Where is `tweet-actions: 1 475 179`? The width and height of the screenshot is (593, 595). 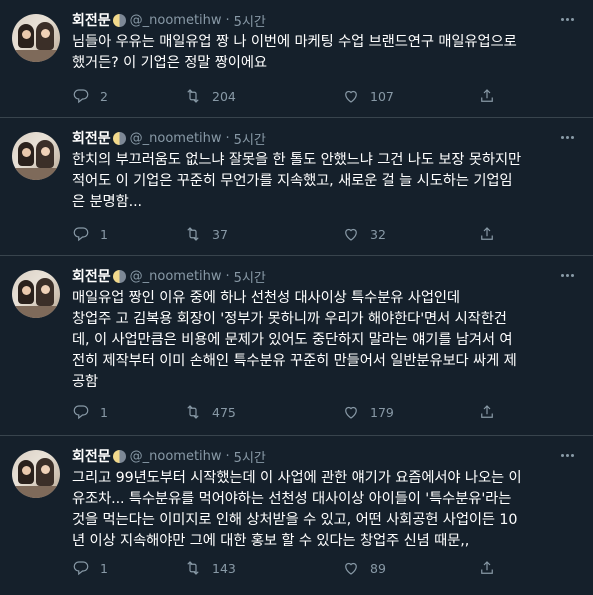 tweet-actions: 1 475 179 is located at coordinates (287, 412).